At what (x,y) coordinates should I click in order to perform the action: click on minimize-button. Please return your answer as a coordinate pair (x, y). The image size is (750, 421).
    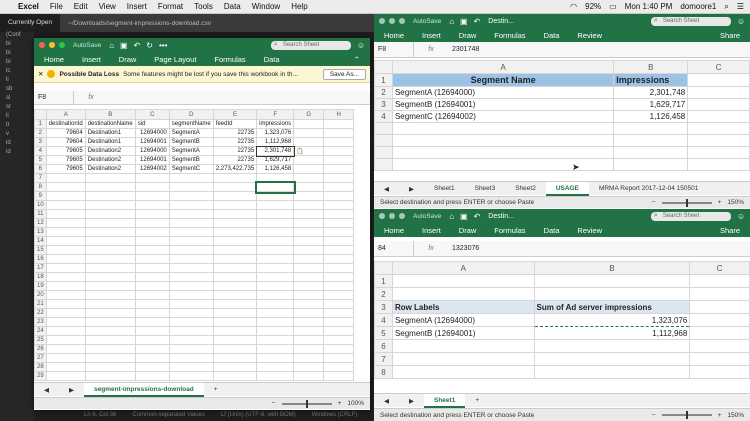
    Looking at the image, I should click on (52, 45).